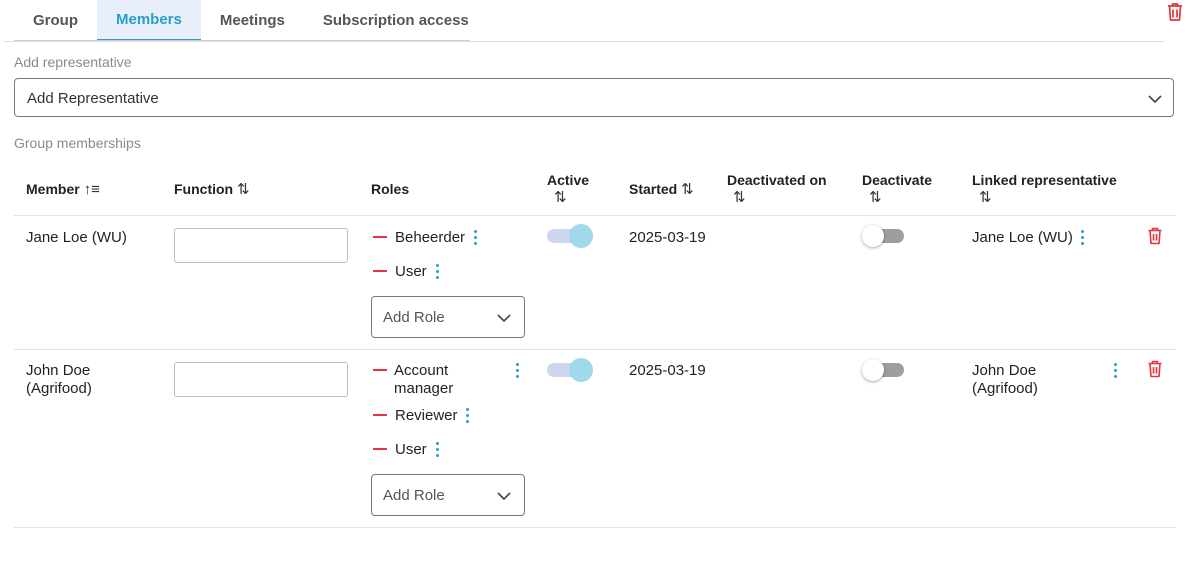 Image resolution: width=1199 pixels, height=568 pixels. Describe the element at coordinates (204, 189) in the screenshot. I see `column-label-function: Function` at that location.